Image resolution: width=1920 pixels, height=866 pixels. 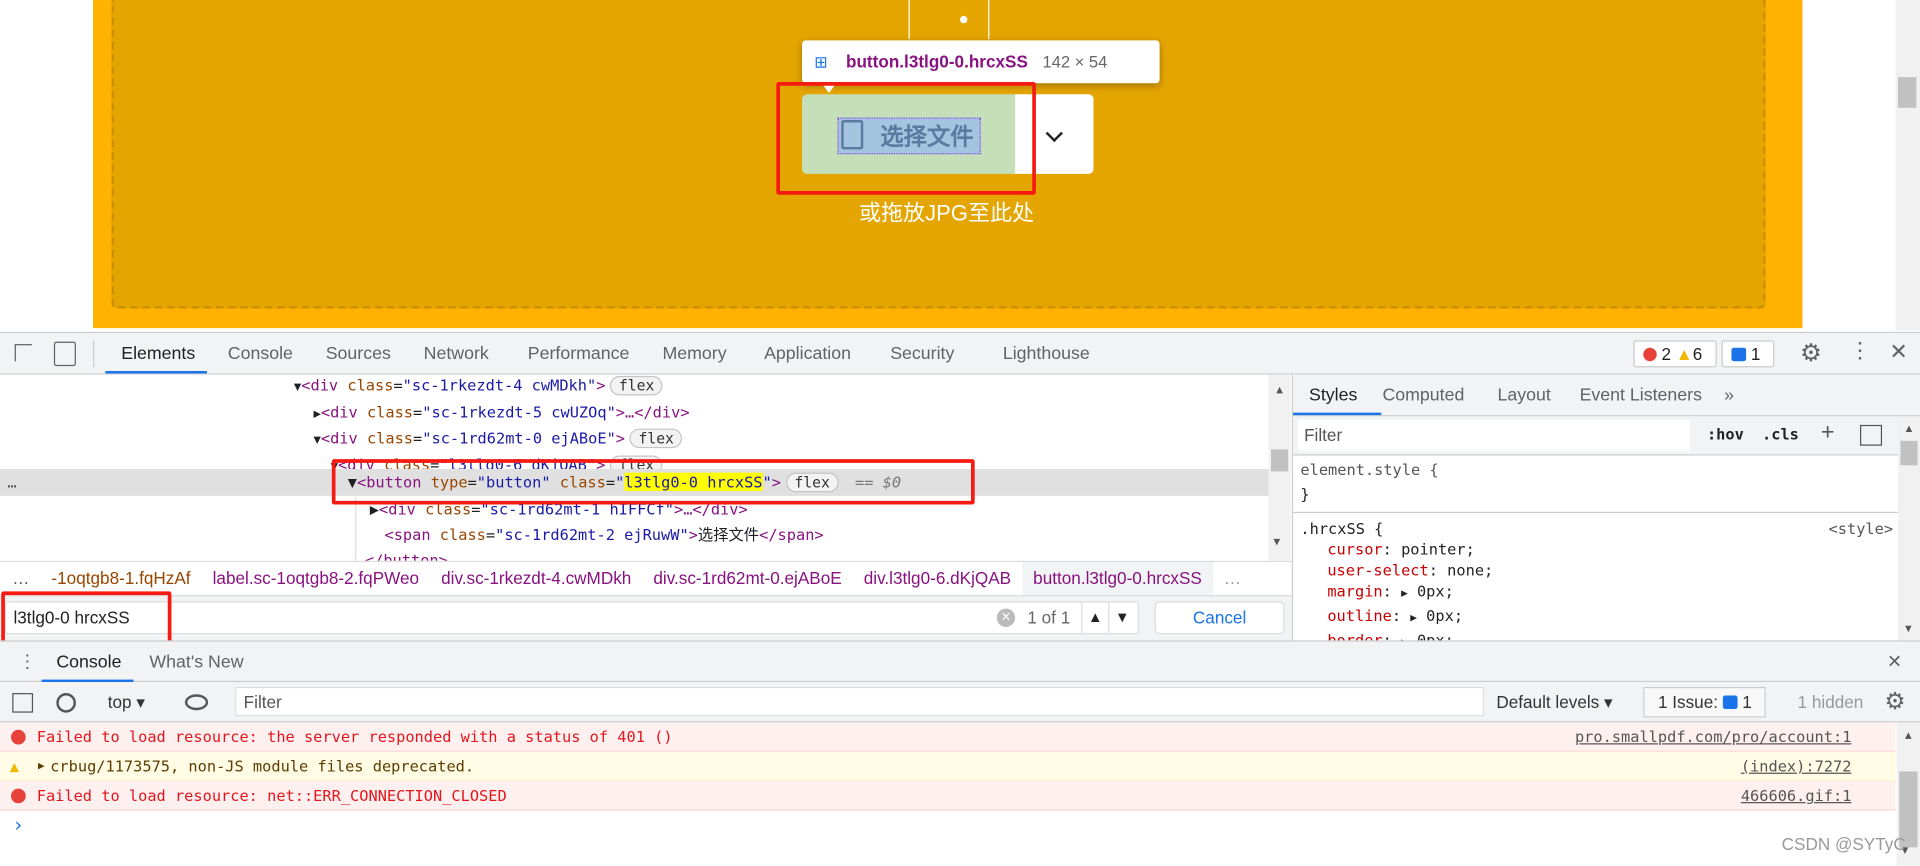 What do you see at coordinates (860, 701) in the screenshot?
I see `console-filter-input: Filter` at bounding box center [860, 701].